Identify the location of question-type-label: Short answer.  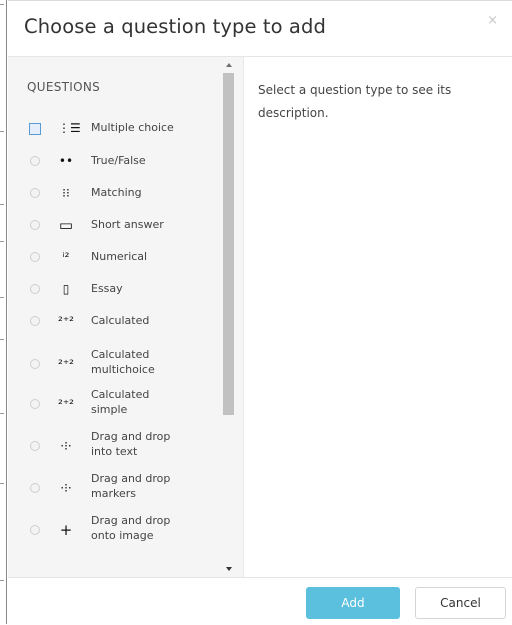
(155, 224).